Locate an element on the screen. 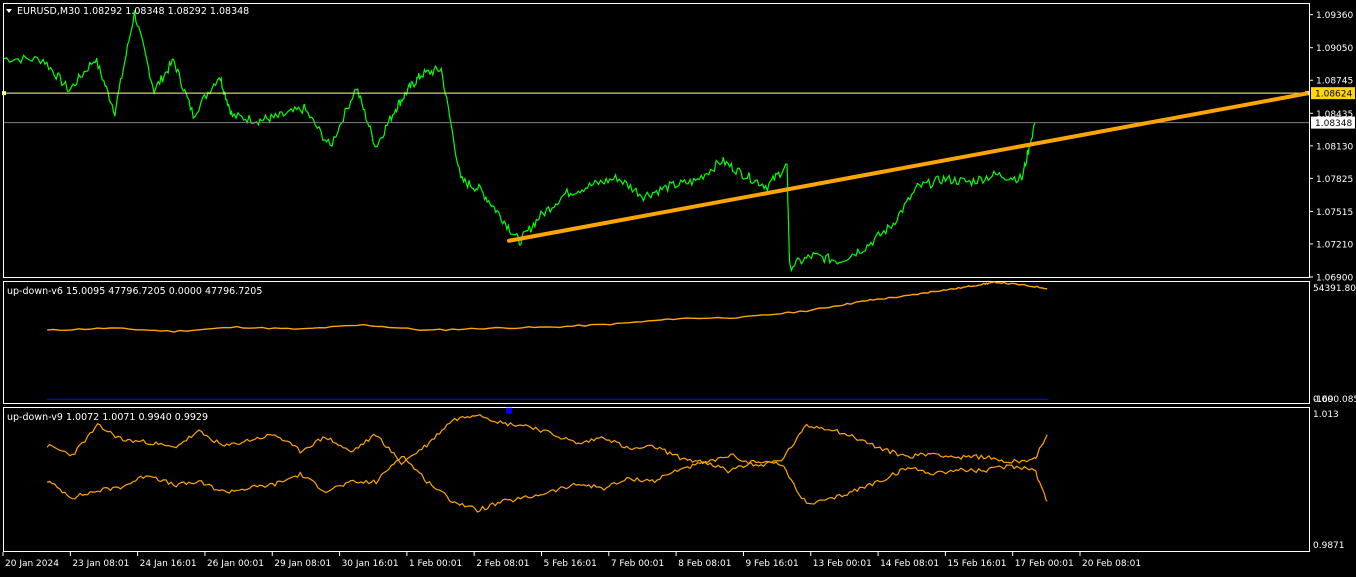 Image resolution: width=1356 pixels, height=577 pixels. price-tick-label: 1.09050 is located at coordinates (1334, 49).